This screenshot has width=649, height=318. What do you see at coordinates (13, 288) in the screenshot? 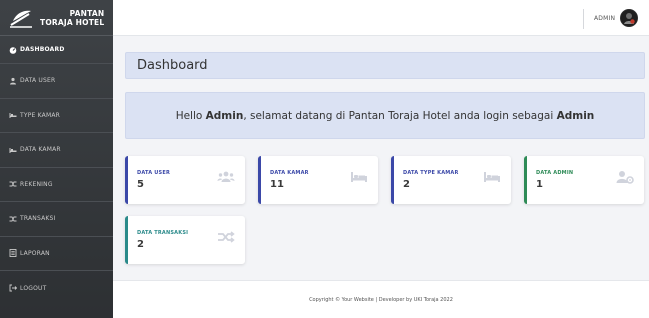
I see `logout-icon` at bounding box center [13, 288].